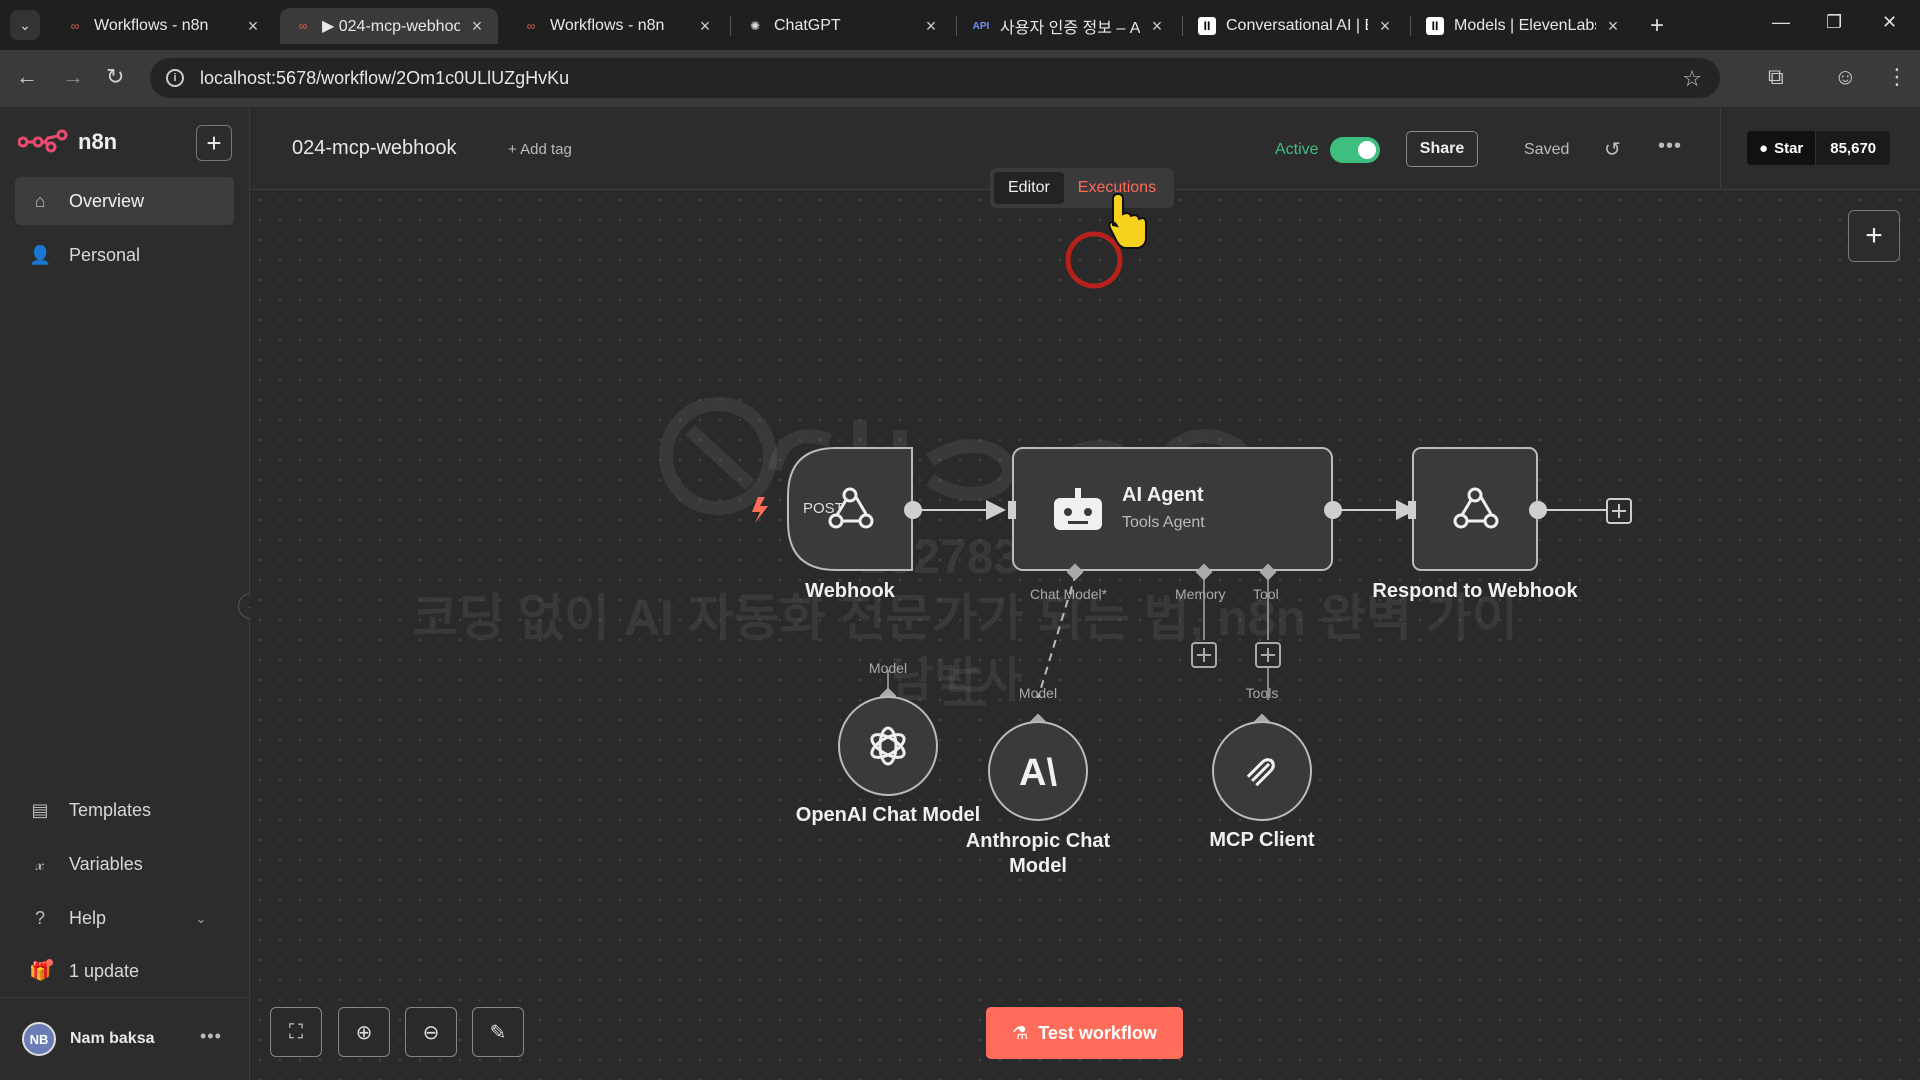 The image size is (1920, 1080). I want to click on add-node-button: +, so click(1874, 236).